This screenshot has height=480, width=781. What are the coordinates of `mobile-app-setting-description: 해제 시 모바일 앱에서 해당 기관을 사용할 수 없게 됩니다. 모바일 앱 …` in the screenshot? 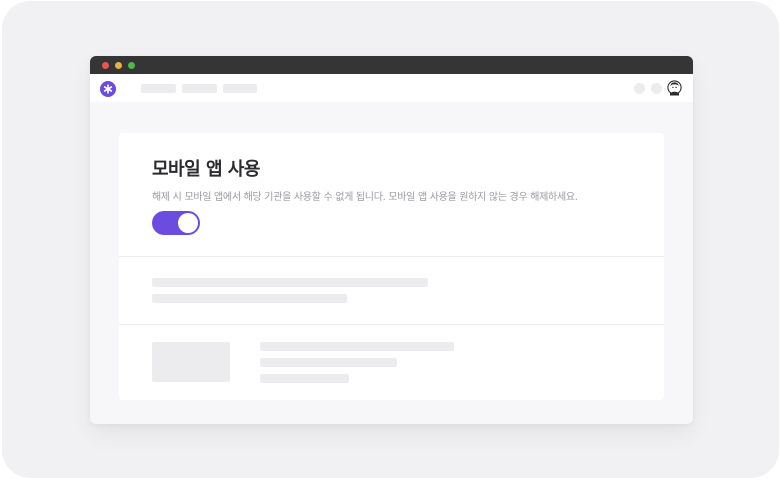 It's located at (365, 197).